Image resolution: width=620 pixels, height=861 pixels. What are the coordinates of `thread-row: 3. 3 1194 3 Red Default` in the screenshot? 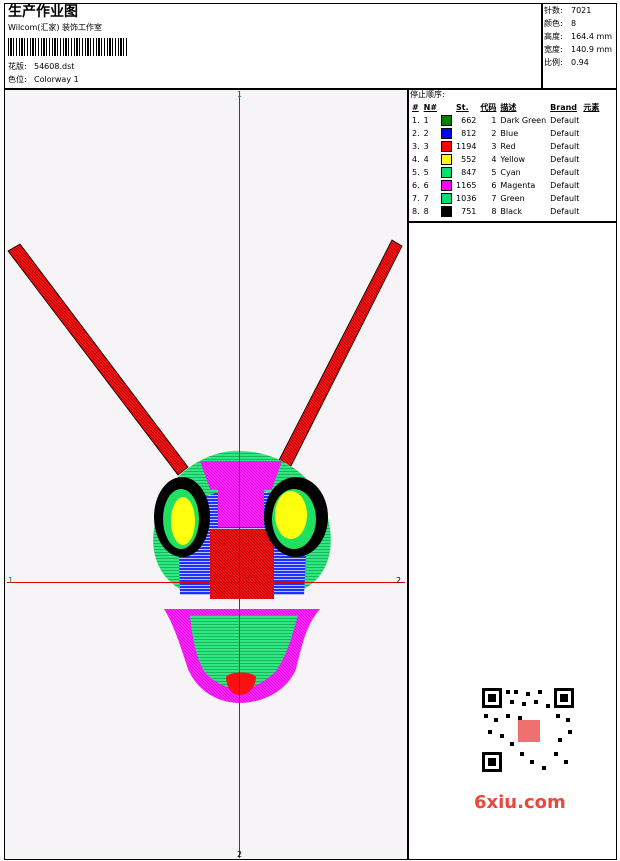 It's located at (505, 146).